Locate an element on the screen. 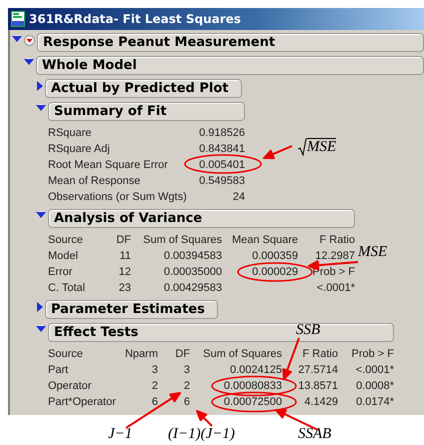 This screenshot has height=445, width=424. stat-label: RSquare Adj is located at coordinates (79, 149).